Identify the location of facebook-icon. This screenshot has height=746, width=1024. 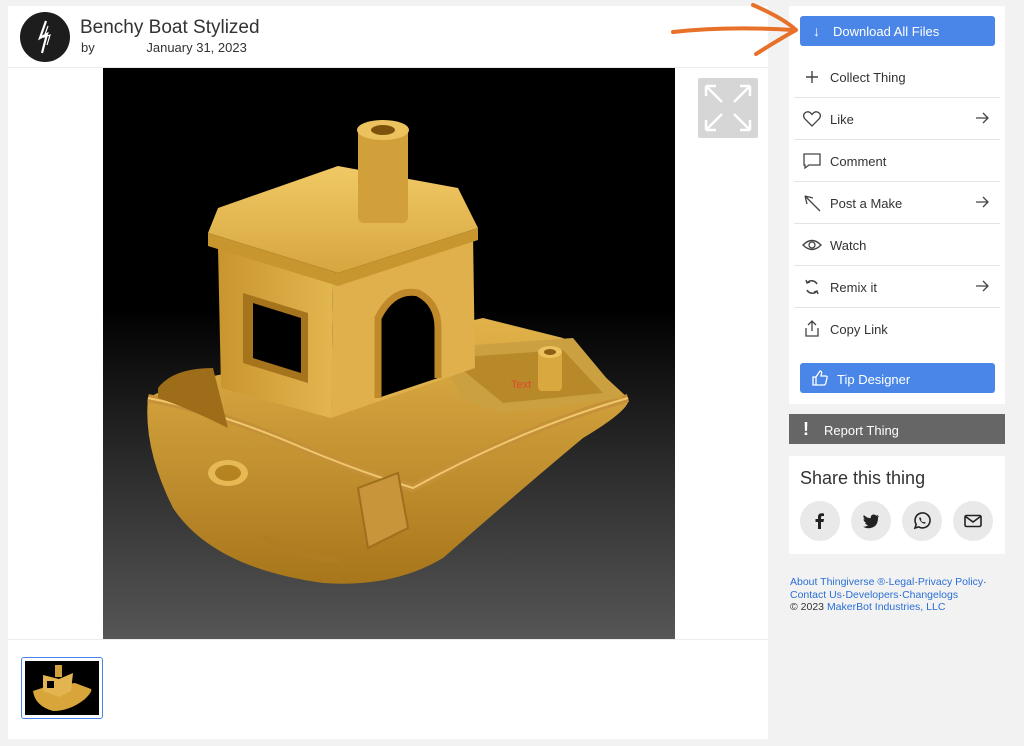
(819, 521).